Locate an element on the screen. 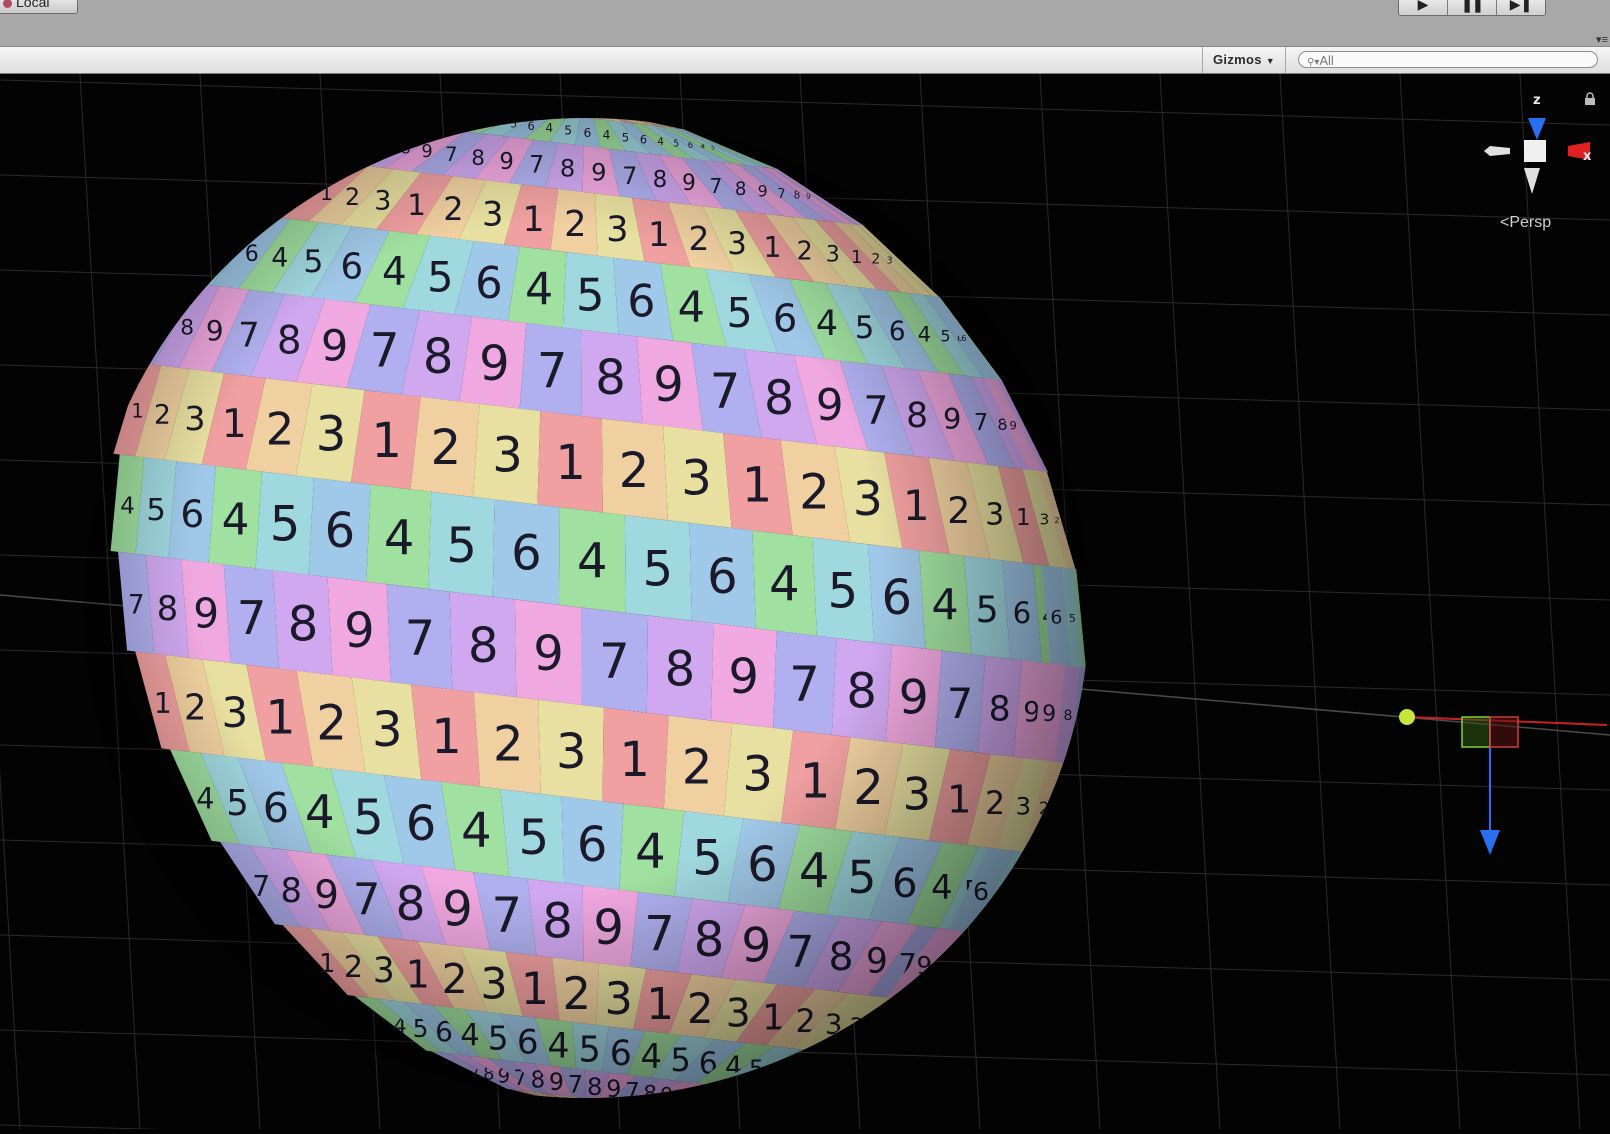 Image resolution: width=1610 pixels, height=1134 pixels. pivot-rotation-button: Local is located at coordinates (39, 7).